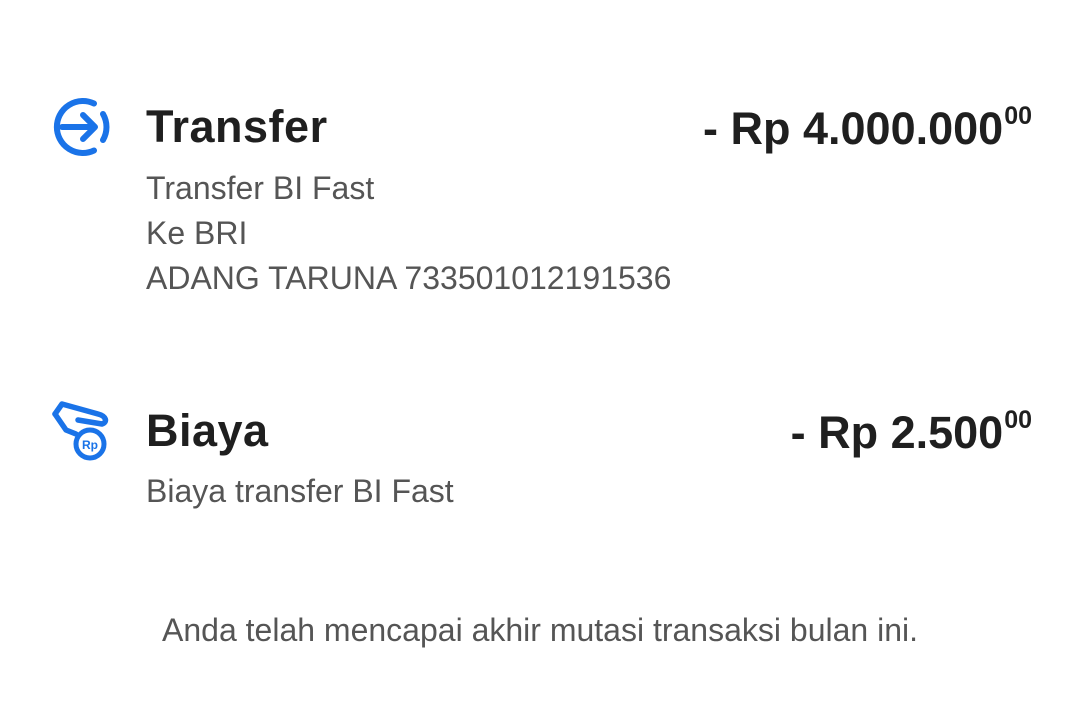 Image resolution: width=1080 pixels, height=717 pixels. Describe the element at coordinates (897, 432) in the screenshot. I see `amount-value: - Rp 2.500` at that location.